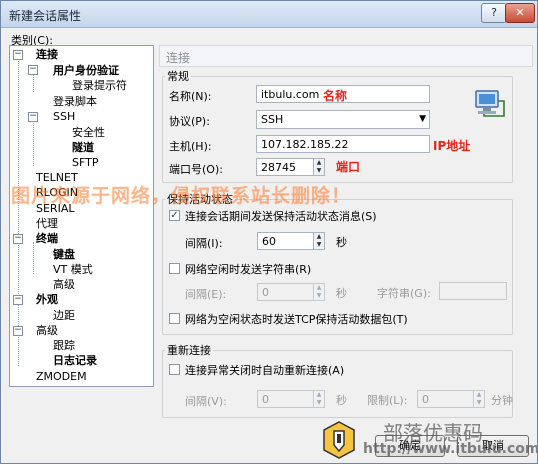 The width and height of the screenshot is (538, 464). What do you see at coordinates (99, 85) in the screenshot?
I see `tree-item-login-prompts: 登录提示符` at bounding box center [99, 85].